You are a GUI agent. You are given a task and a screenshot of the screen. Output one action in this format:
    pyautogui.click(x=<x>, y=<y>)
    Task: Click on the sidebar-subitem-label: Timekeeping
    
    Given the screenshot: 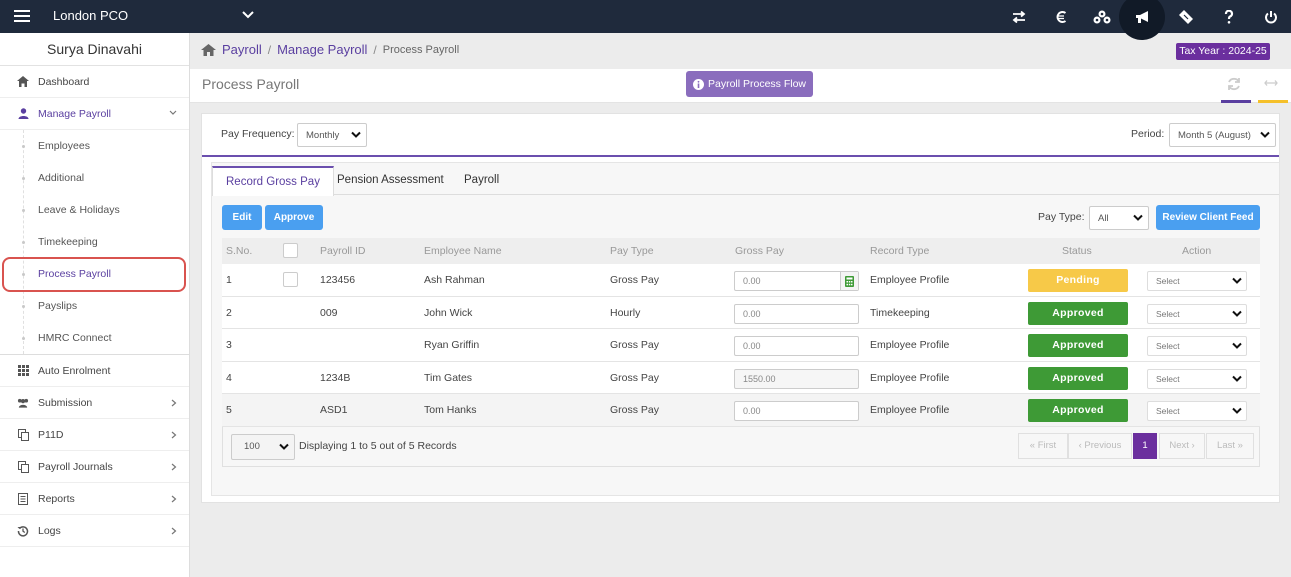 What is the action you would take?
    pyautogui.click(x=68, y=242)
    